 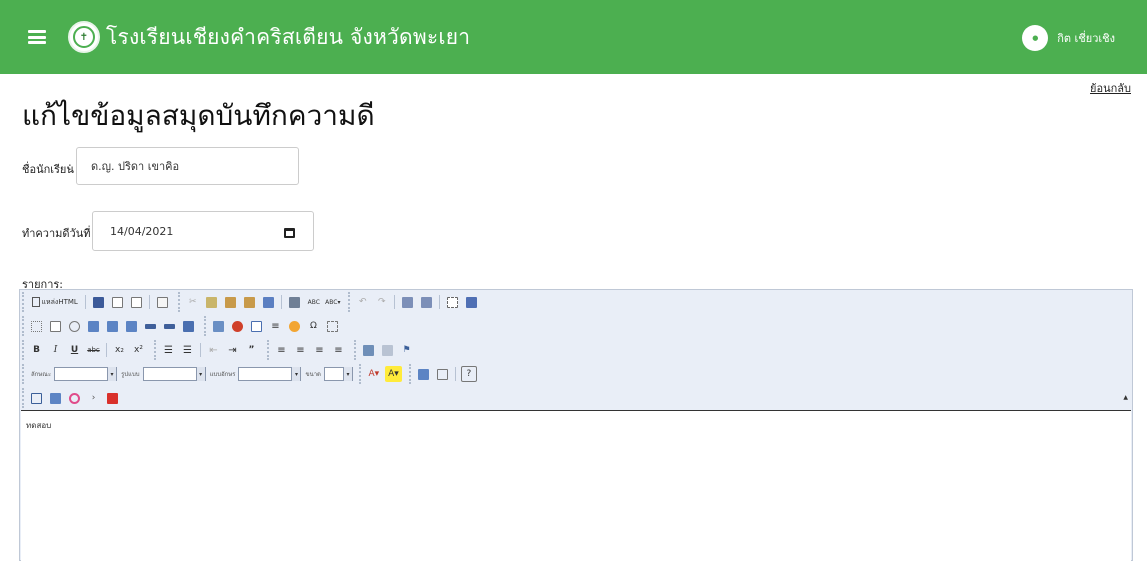 I want to click on format-combo-label: รูปแบบ, so click(x=130, y=374).